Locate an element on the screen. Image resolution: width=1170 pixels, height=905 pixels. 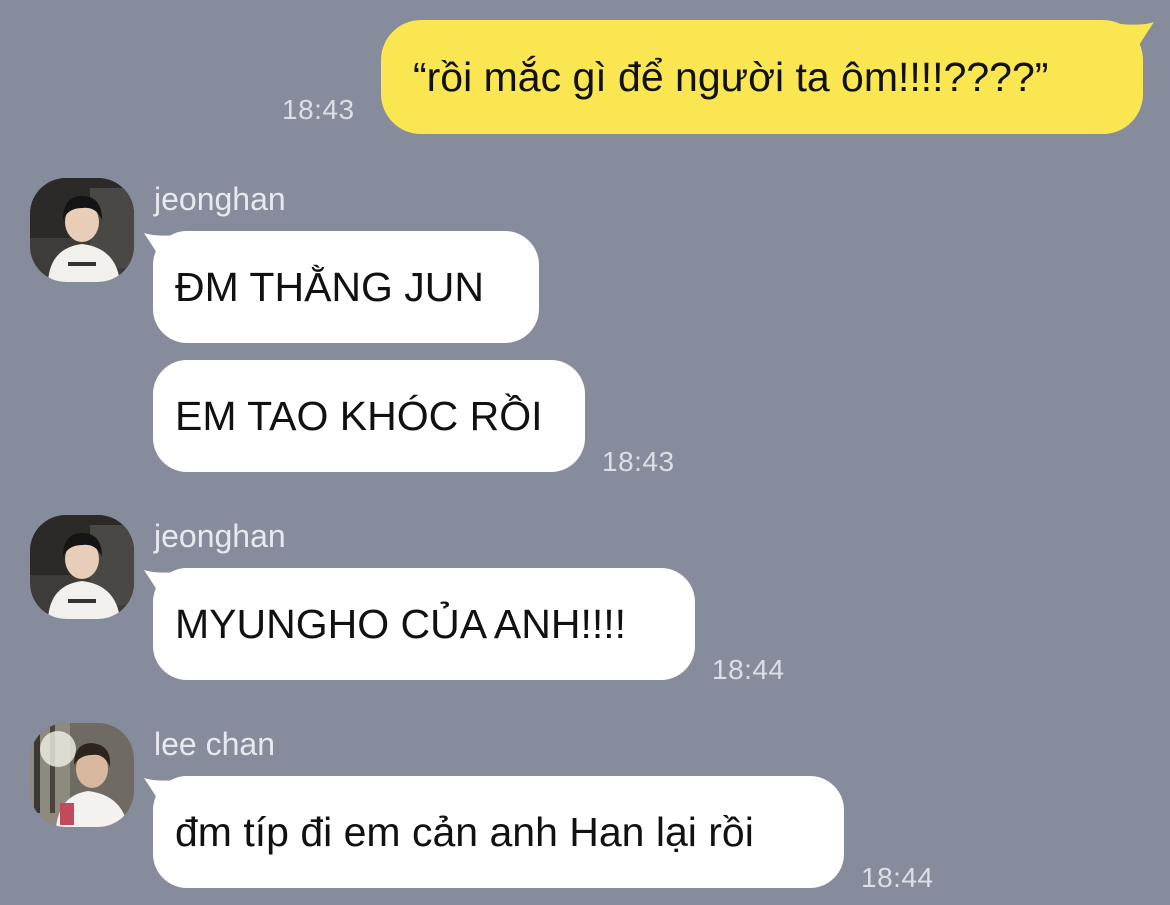
message-text: EM TAO KHÓC RỒI is located at coordinates (359, 415).